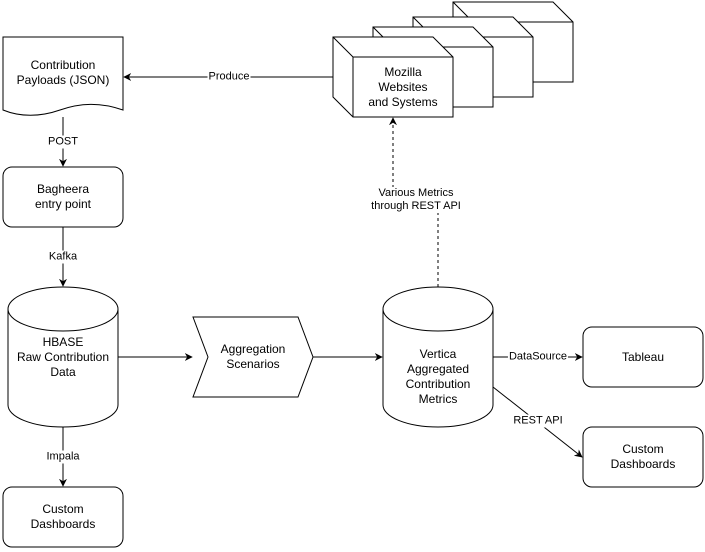 Image resolution: width=705 pixels, height=552 pixels. What do you see at coordinates (403, 86) in the screenshot?
I see `mozilla-label: Mozilla Websites and Systems` at bounding box center [403, 86].